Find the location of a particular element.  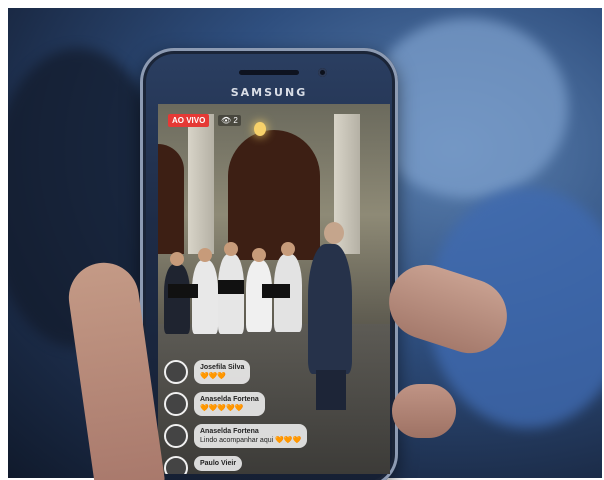

comment-bubble: Paulo Vieir is located at coordinates (218, 463).